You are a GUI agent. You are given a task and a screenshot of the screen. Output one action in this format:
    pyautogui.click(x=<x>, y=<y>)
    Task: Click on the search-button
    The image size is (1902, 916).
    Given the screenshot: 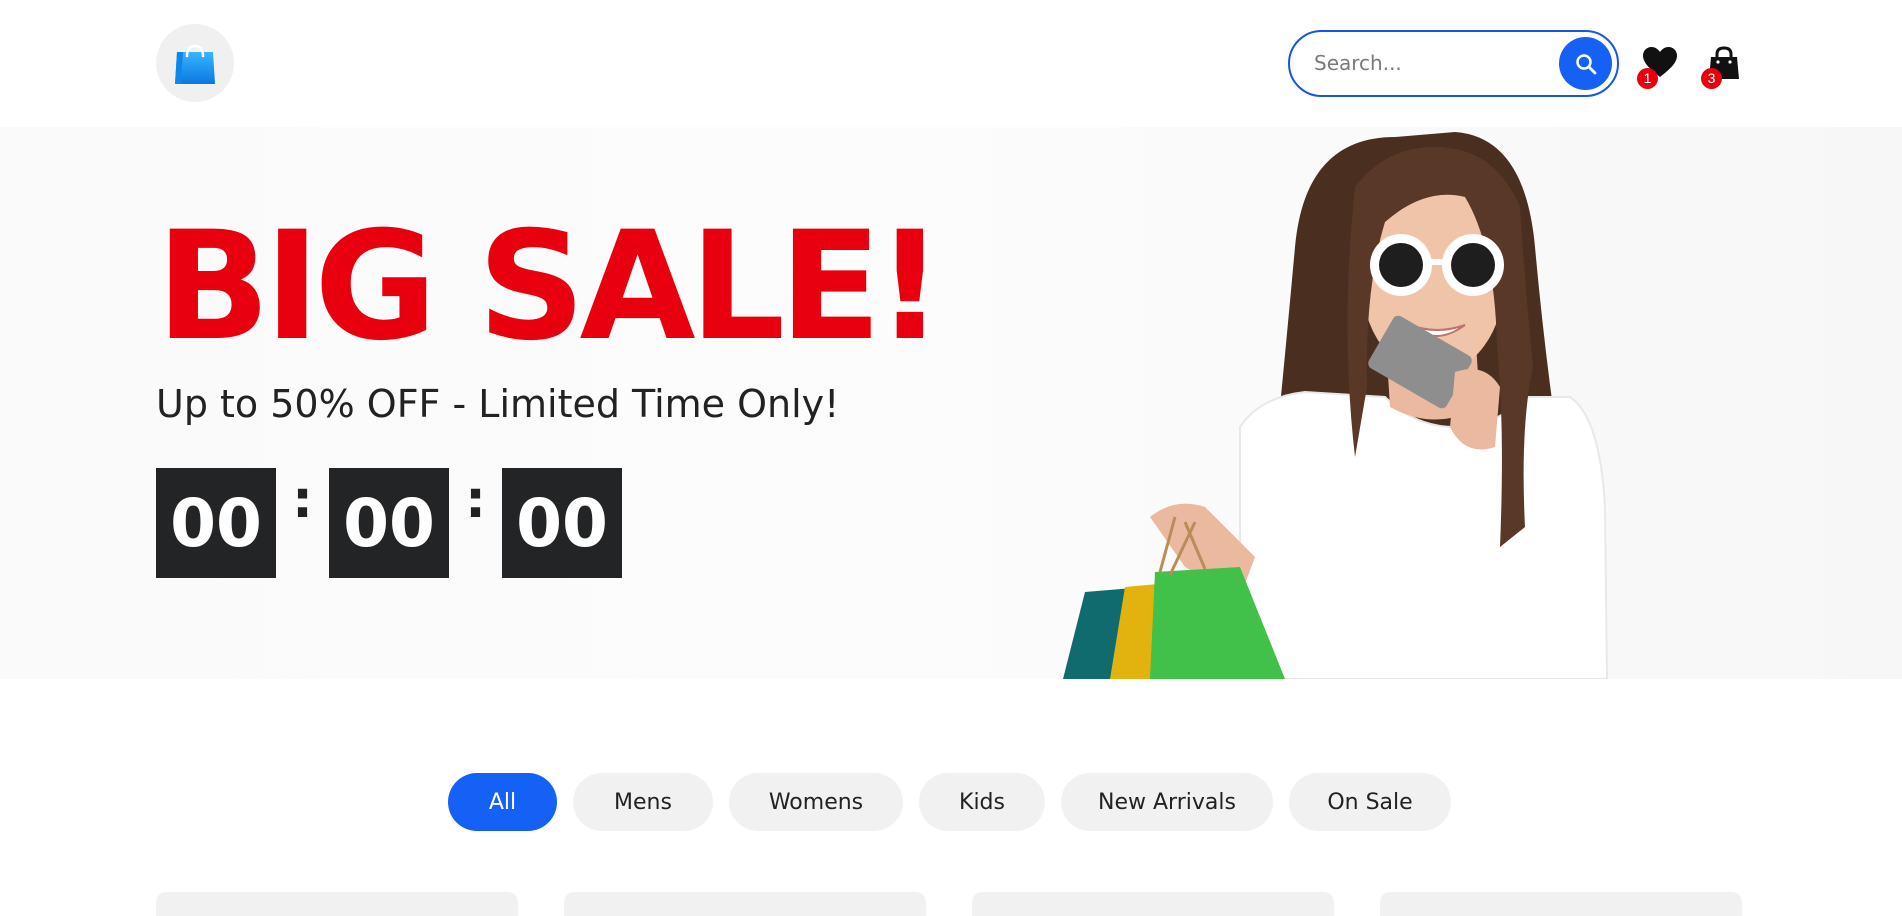 What is the action you would take?
    pyautogui.click(x=1585, y=63)
    